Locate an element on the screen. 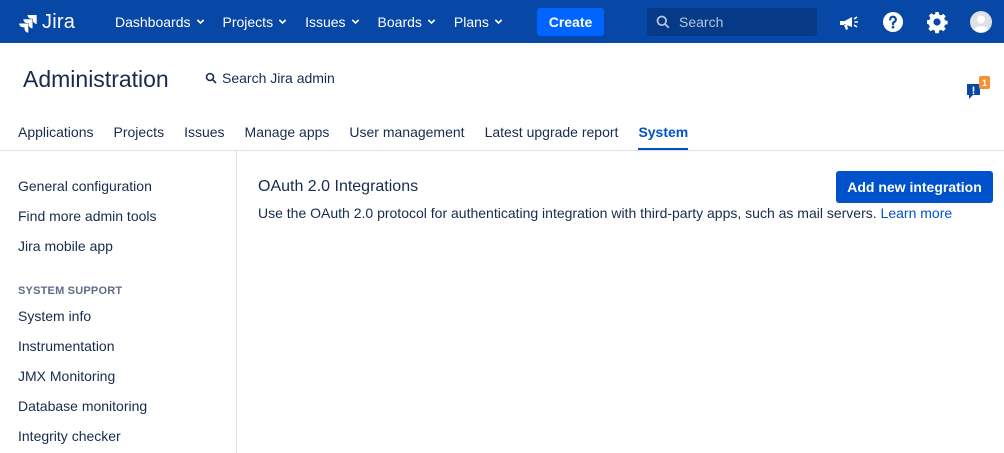  gear-icon-svg is located at coordinates (937, 23).